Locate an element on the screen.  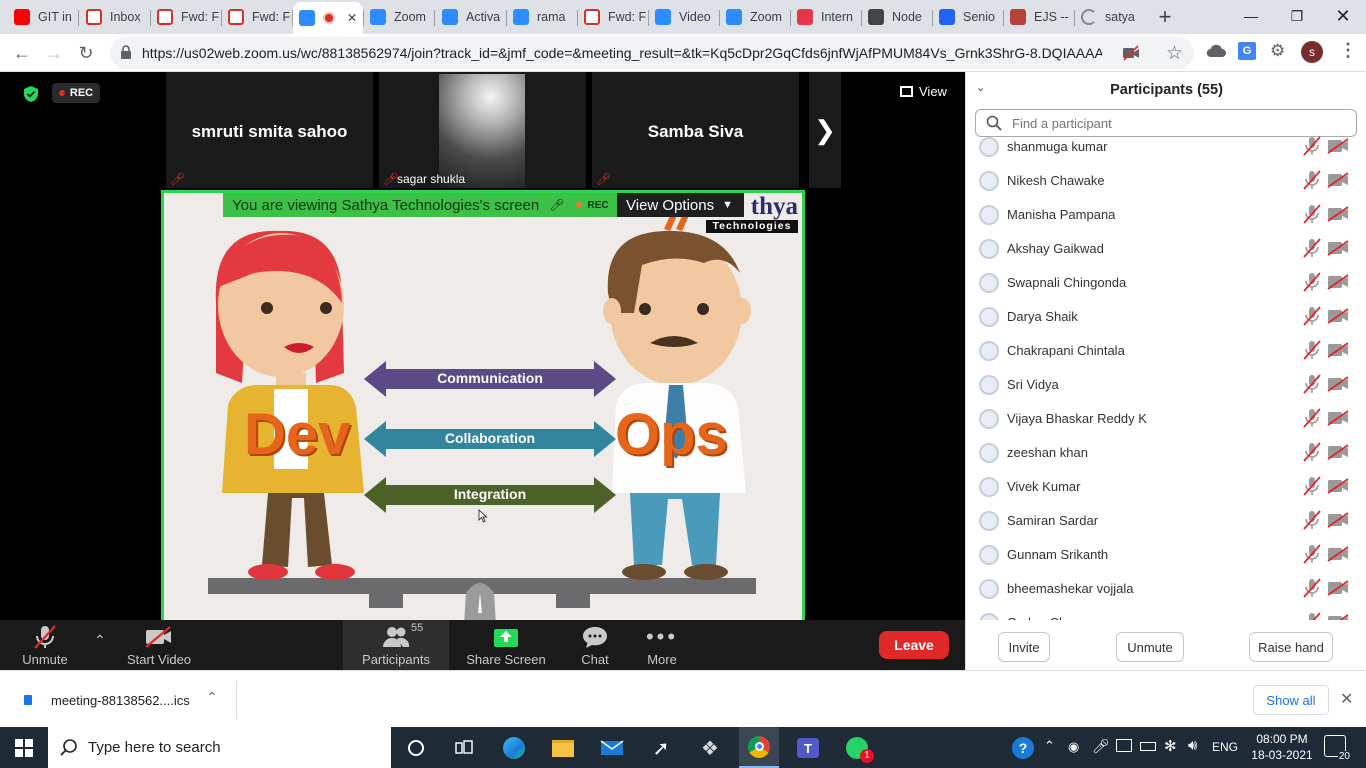
share-screen-button: Share Screen is located at coordinates (506, 645).